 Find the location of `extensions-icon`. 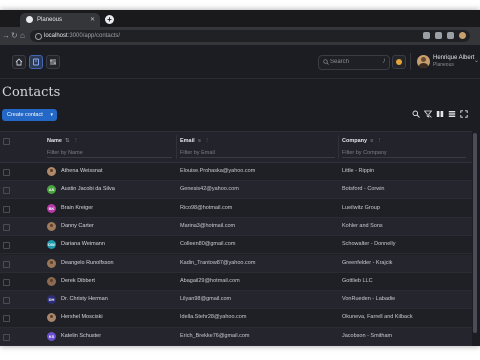

extensions-icon is located at coordinates (438, 35).